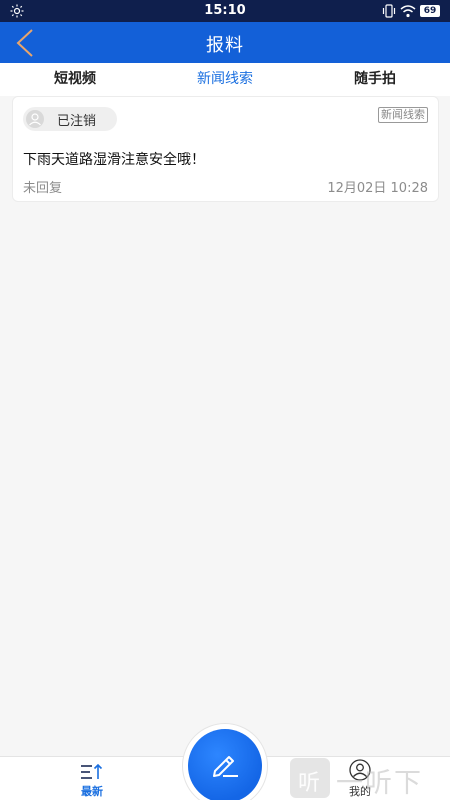  I want to click on post-date: 12月02日 10:28, so click(377, 188).